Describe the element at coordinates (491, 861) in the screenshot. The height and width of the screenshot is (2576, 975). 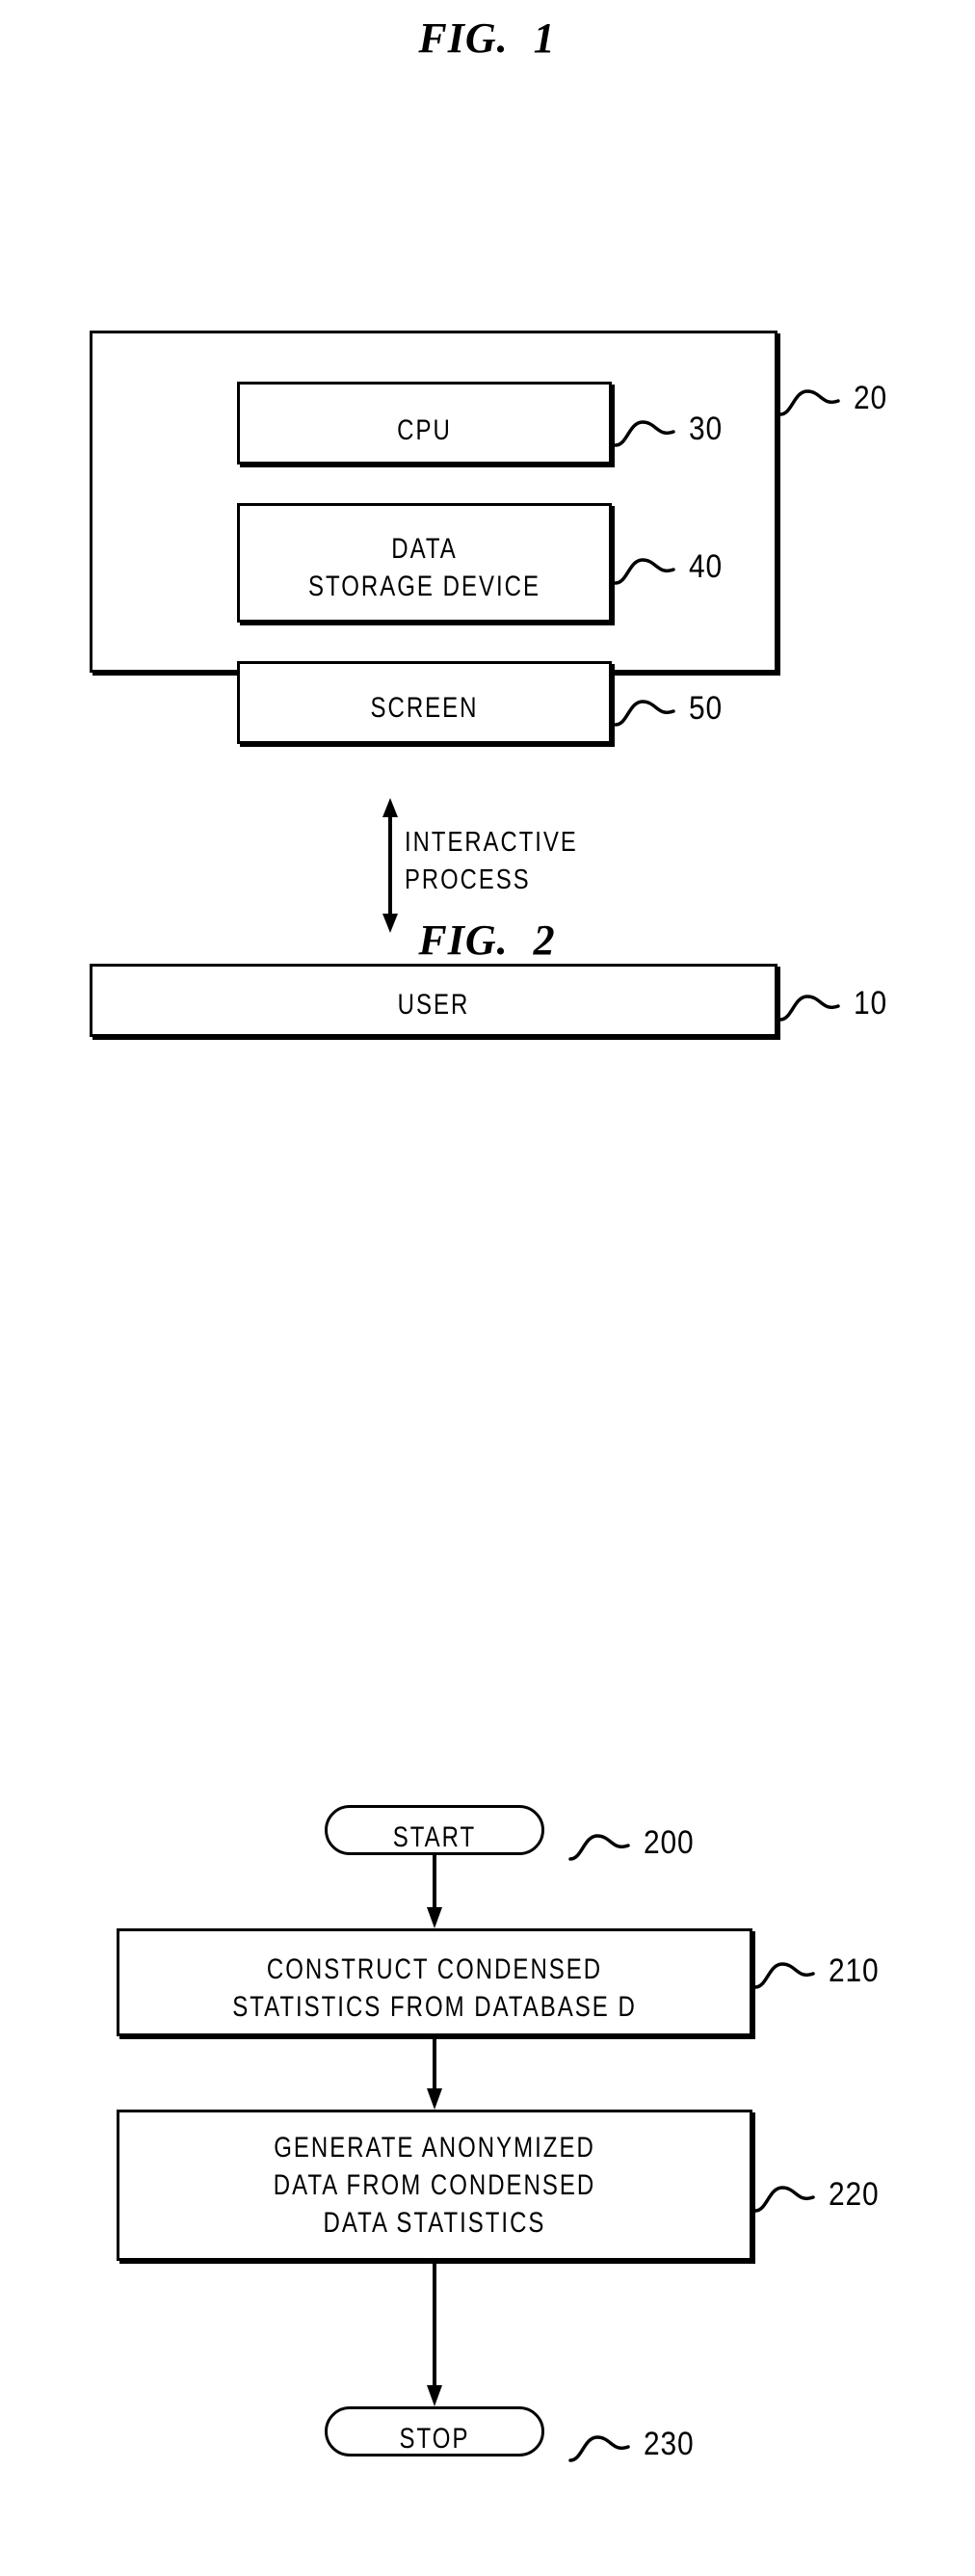
I see `interactive-process-label: INTERACTIVE PROCESS` at that location.